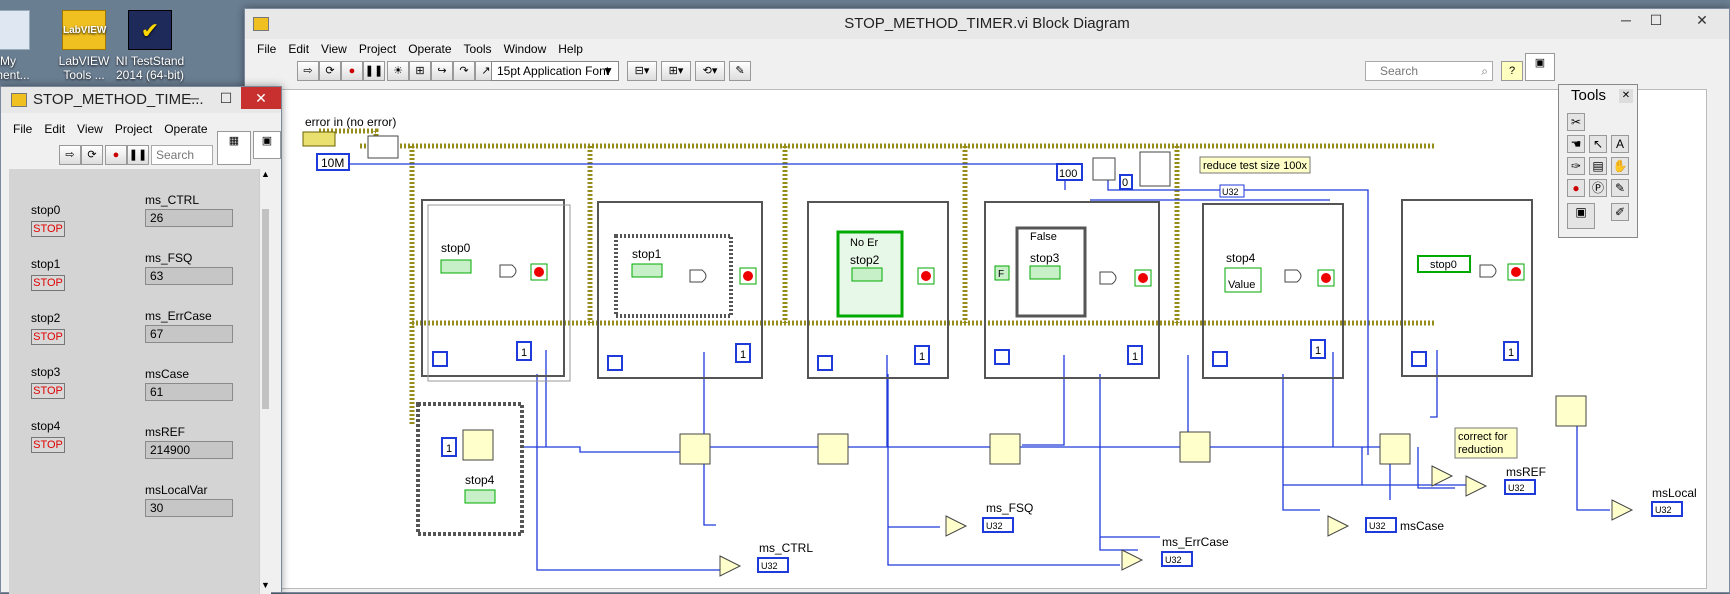 The image size is (1730, 594). I want to click on menu-project: Project, so click(133, 129).